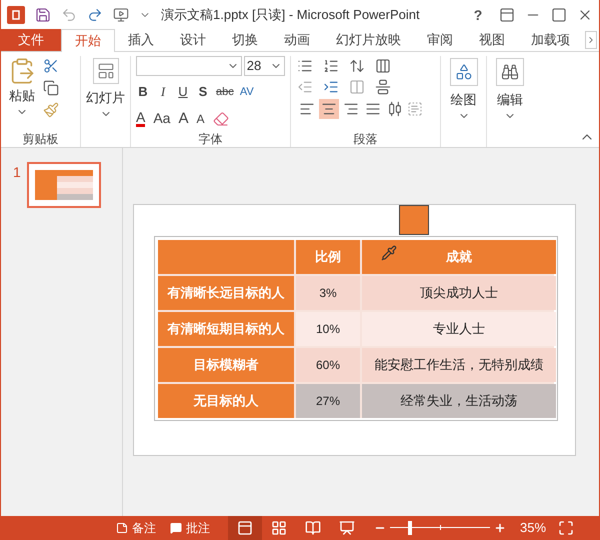  What do you see at coordinates (226, 293) in the screenshot?
I see `table-row-header: 有清晰长远目标的人` at bounding box center [226, 293].